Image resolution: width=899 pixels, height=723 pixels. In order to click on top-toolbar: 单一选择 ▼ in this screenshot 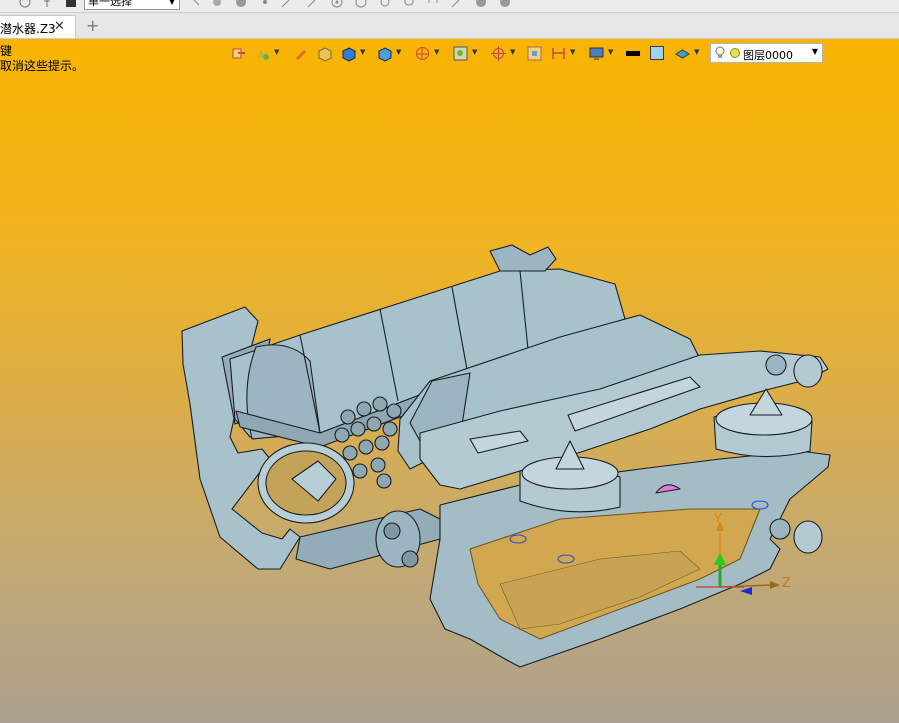, I will do `click(449, 6)`.